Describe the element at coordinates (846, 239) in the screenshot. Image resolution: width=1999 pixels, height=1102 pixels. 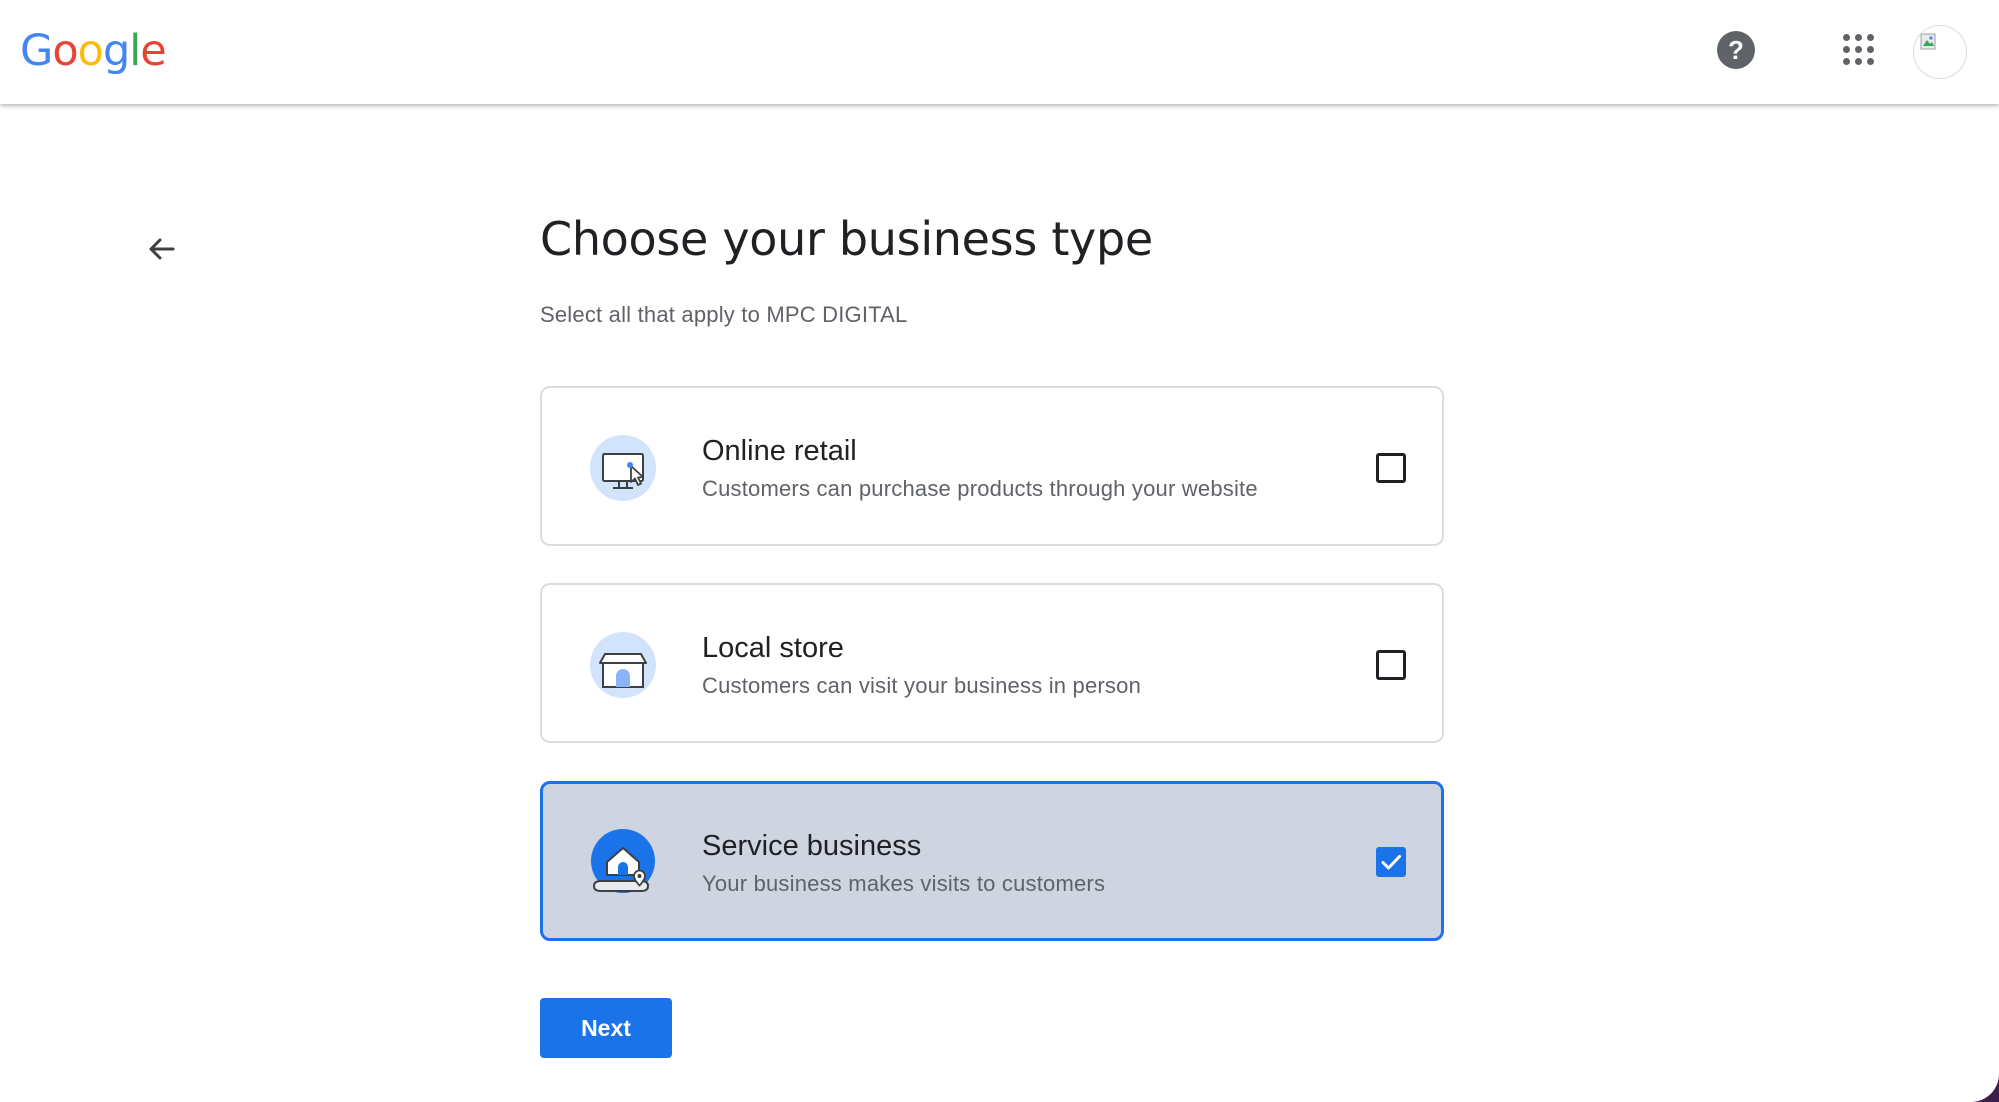
I see `page-title: Choose your business type` at that location.